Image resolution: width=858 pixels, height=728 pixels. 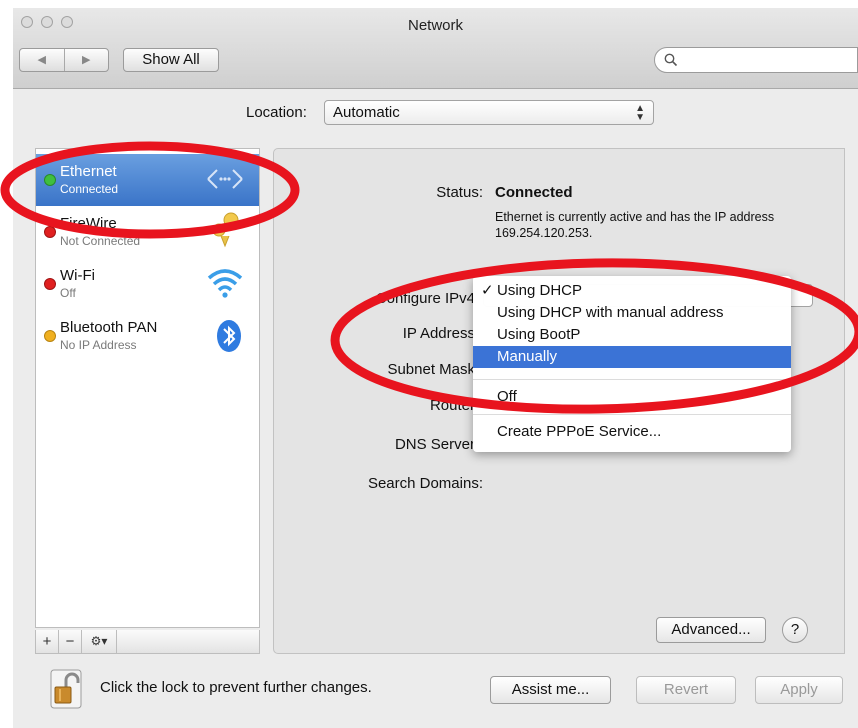 I want to click on status-value: Connected, so click(x=534, y=192).